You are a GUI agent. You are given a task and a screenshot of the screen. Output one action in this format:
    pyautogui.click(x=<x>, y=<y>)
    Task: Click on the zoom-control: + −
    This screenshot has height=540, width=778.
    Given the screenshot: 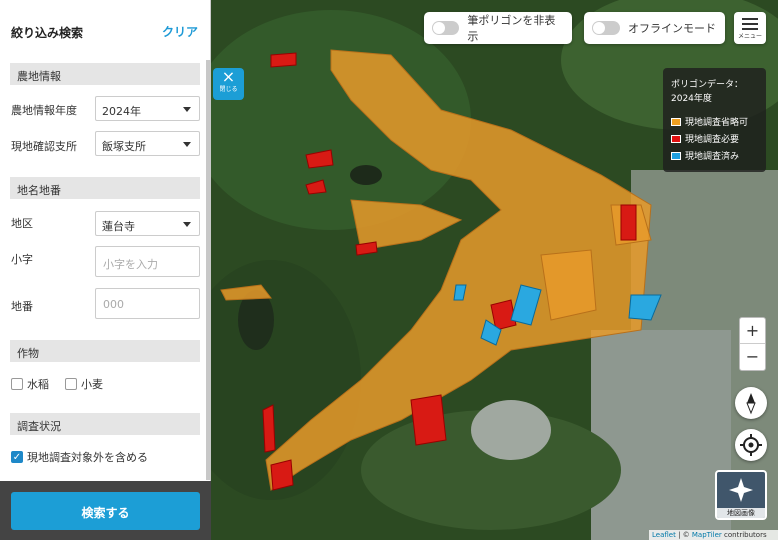 What is the action you would take?
    pyautogui.click(x=752, y=344)
    